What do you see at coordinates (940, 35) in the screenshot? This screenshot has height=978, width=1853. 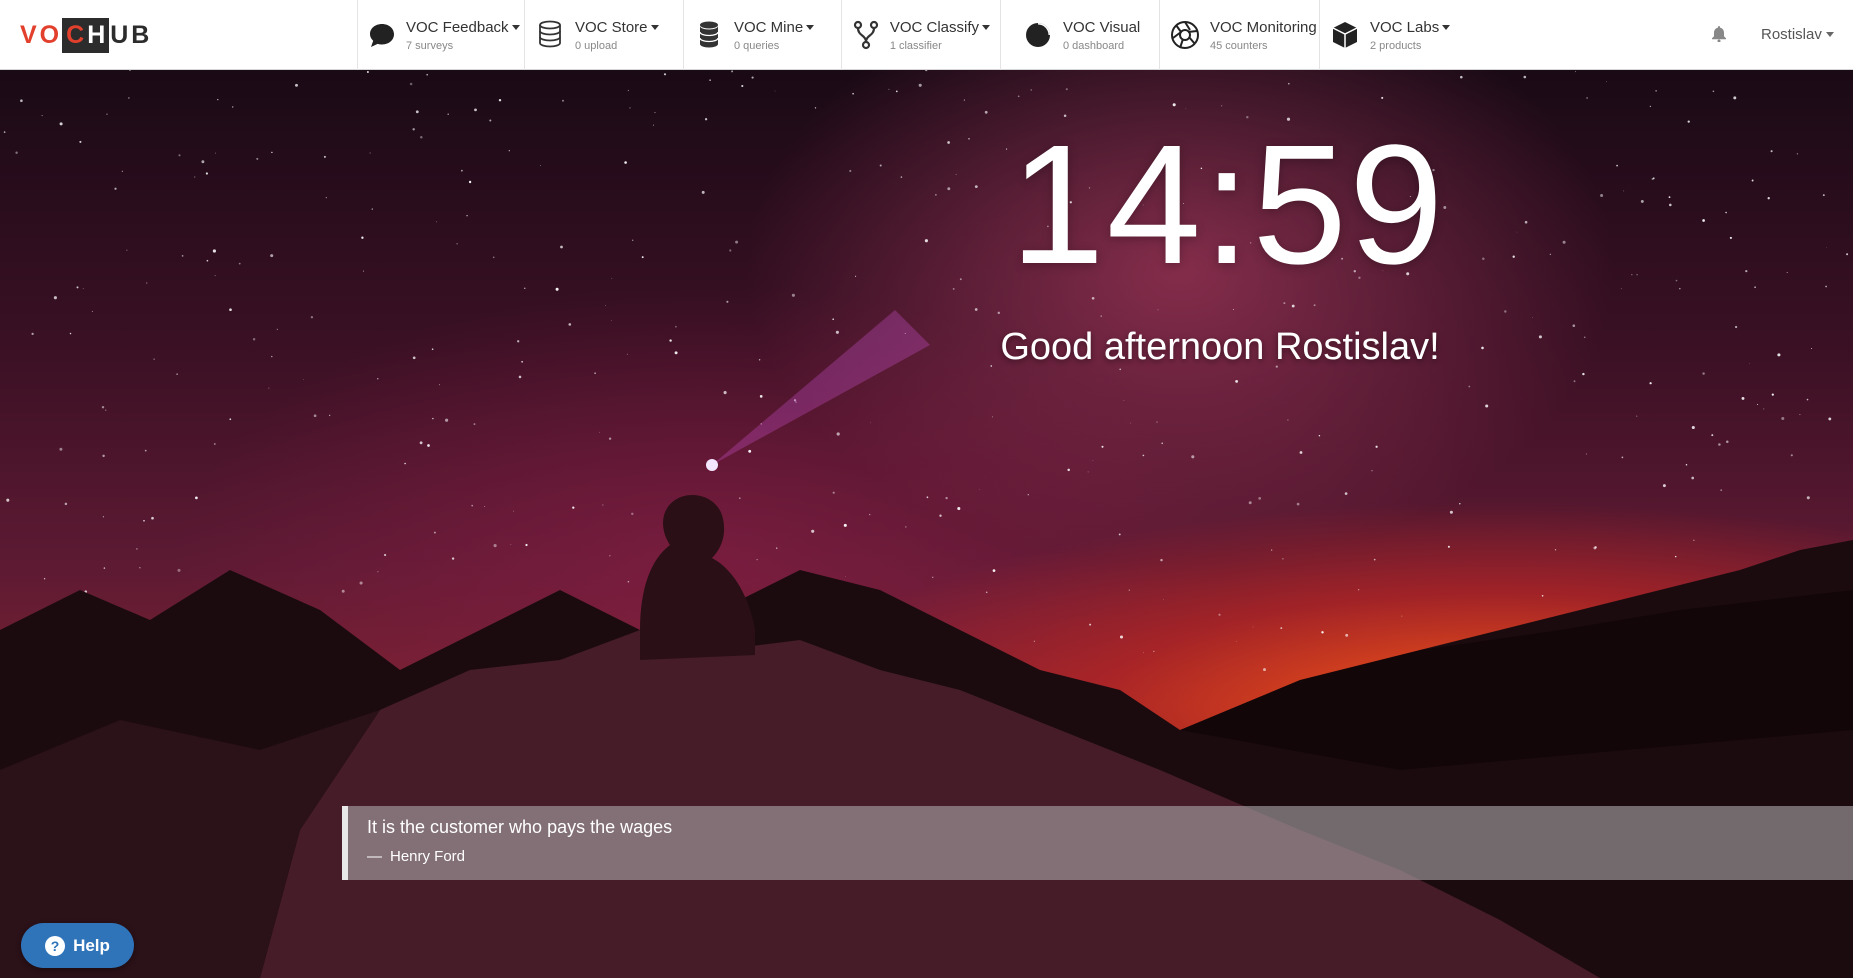 I see `nav-text: VOC Classify 1 classifier` at bounding box center [940, 35].